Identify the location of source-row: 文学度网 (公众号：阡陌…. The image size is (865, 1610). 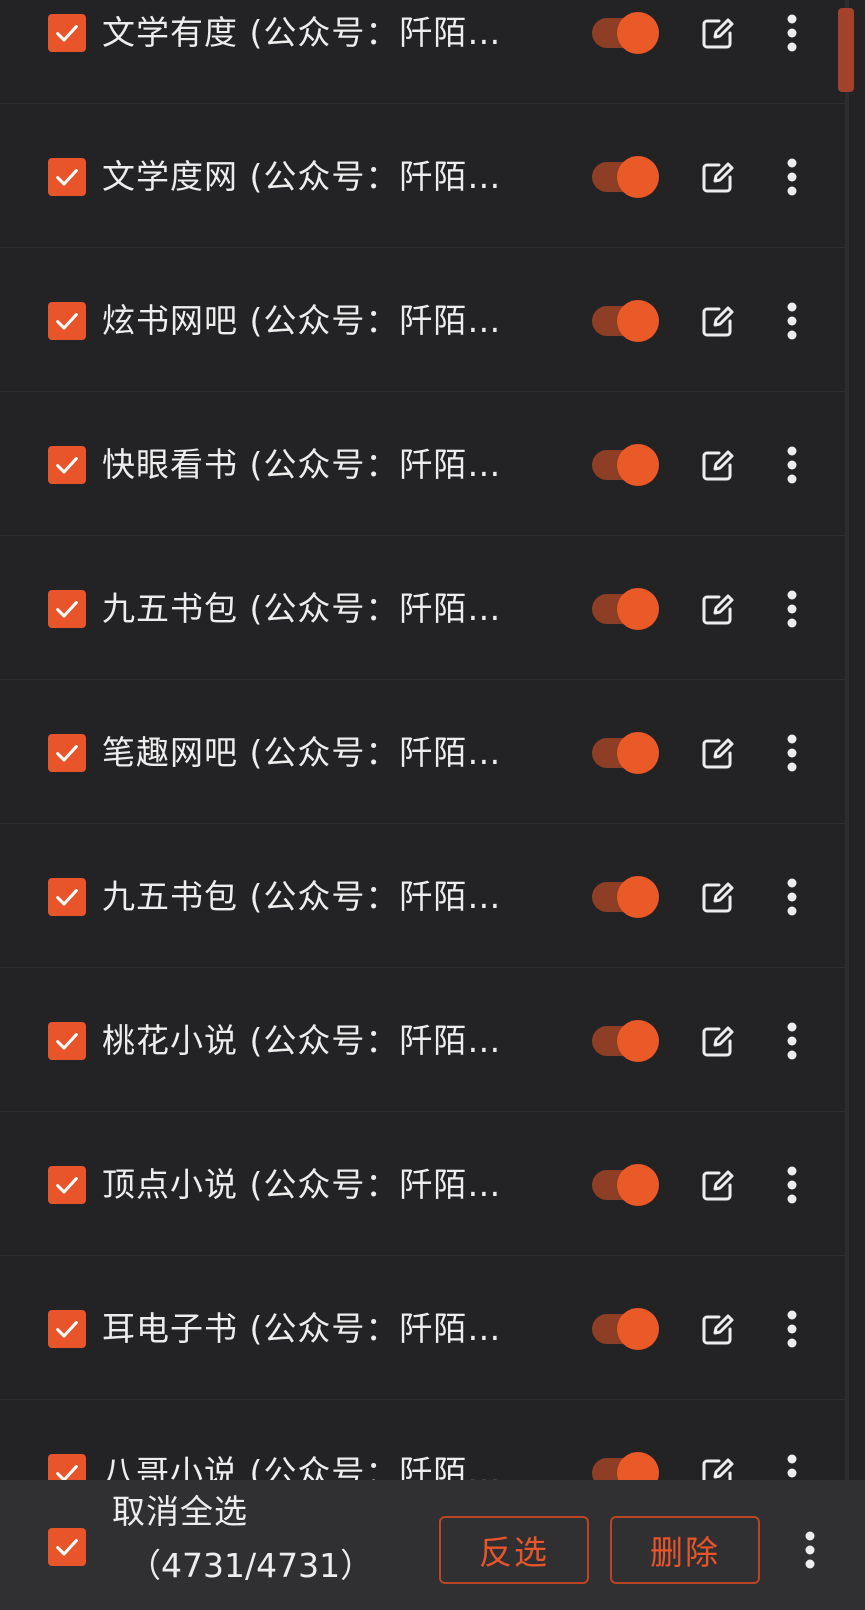
(422, 176).